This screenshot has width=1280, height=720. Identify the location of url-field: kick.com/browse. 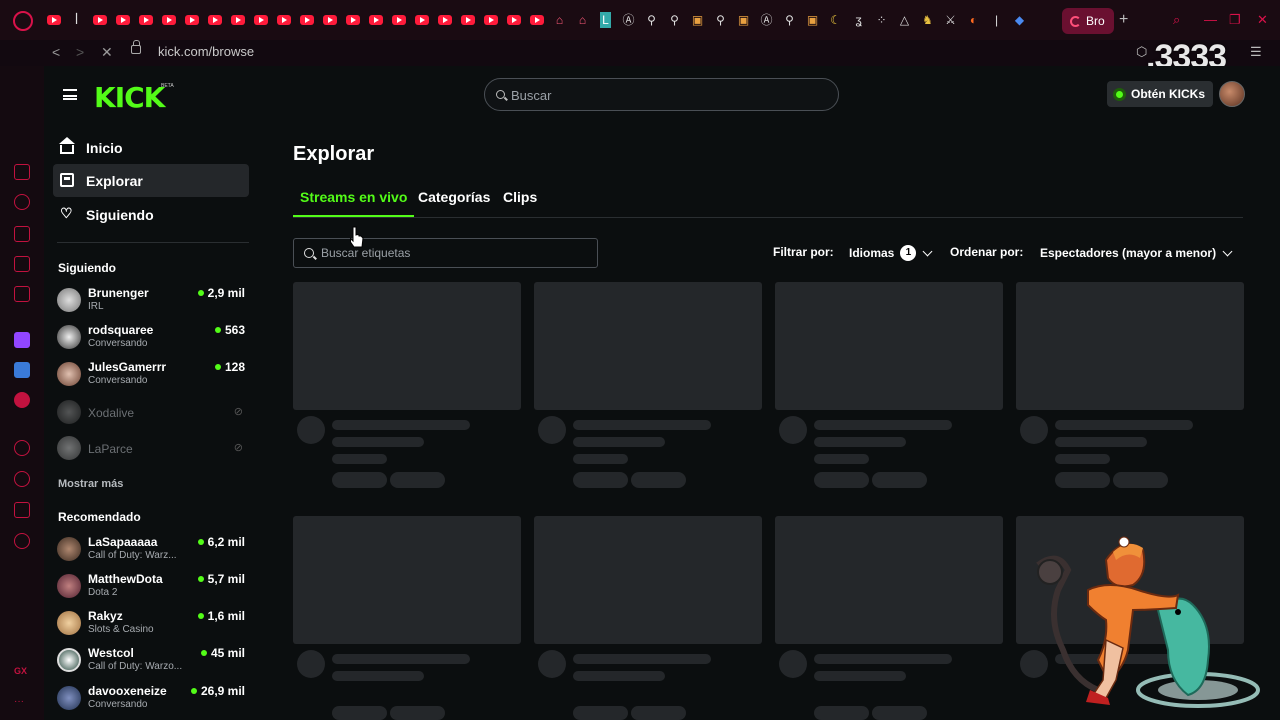
(206, 51).